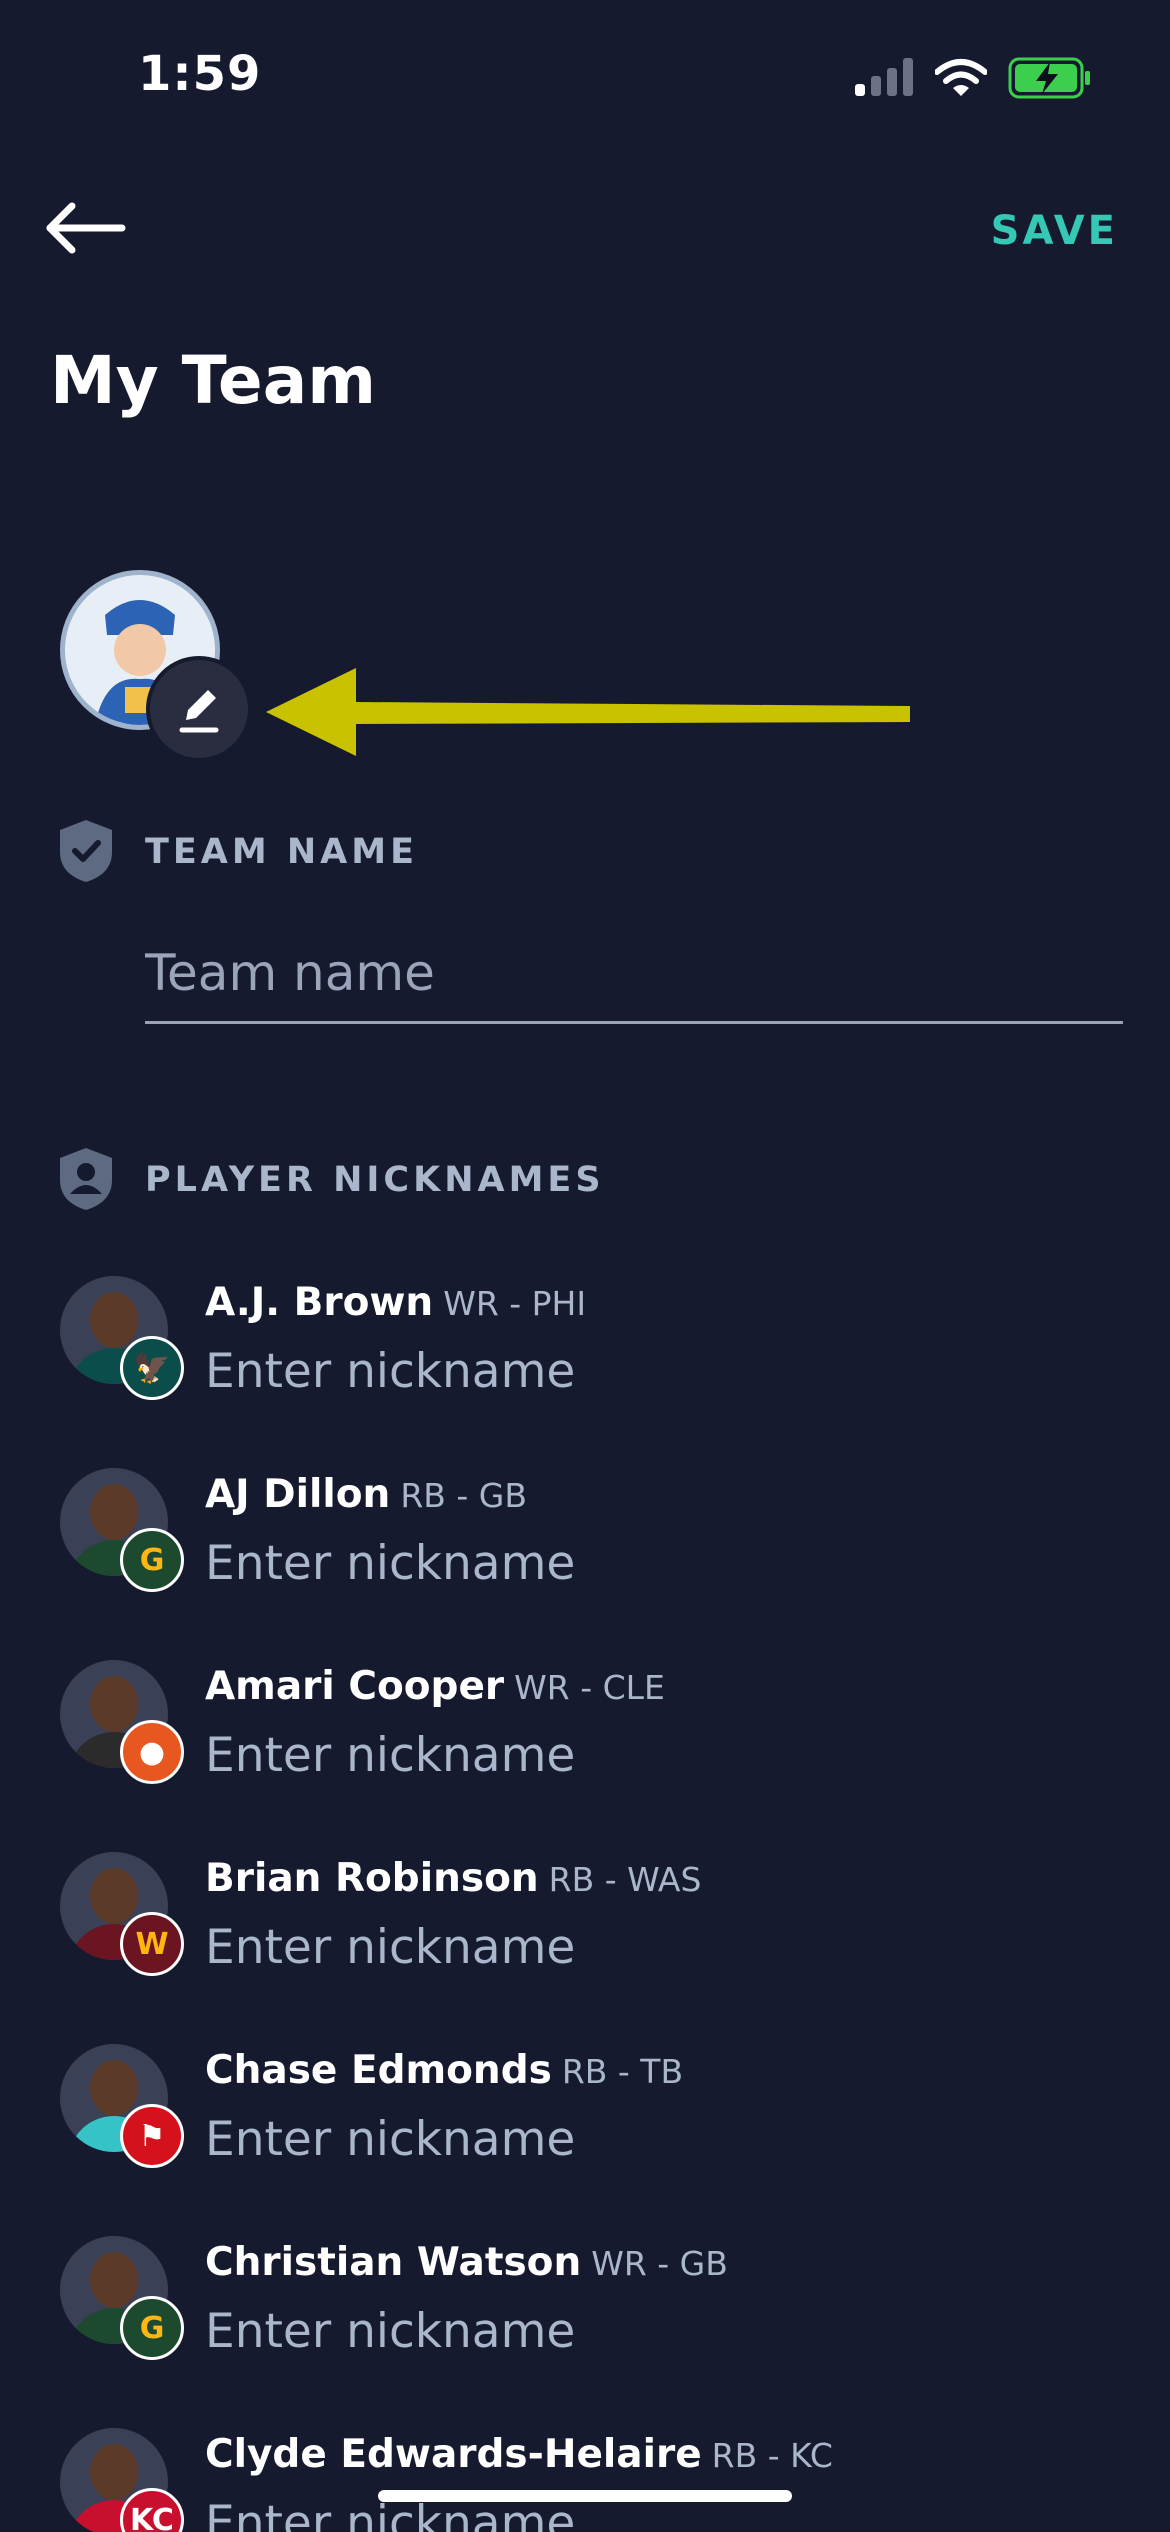  What do you see at coordinates (589, 1687) in the screenshot?
I see `player-position: WR - CLE` at bounding box center [589, 1687].